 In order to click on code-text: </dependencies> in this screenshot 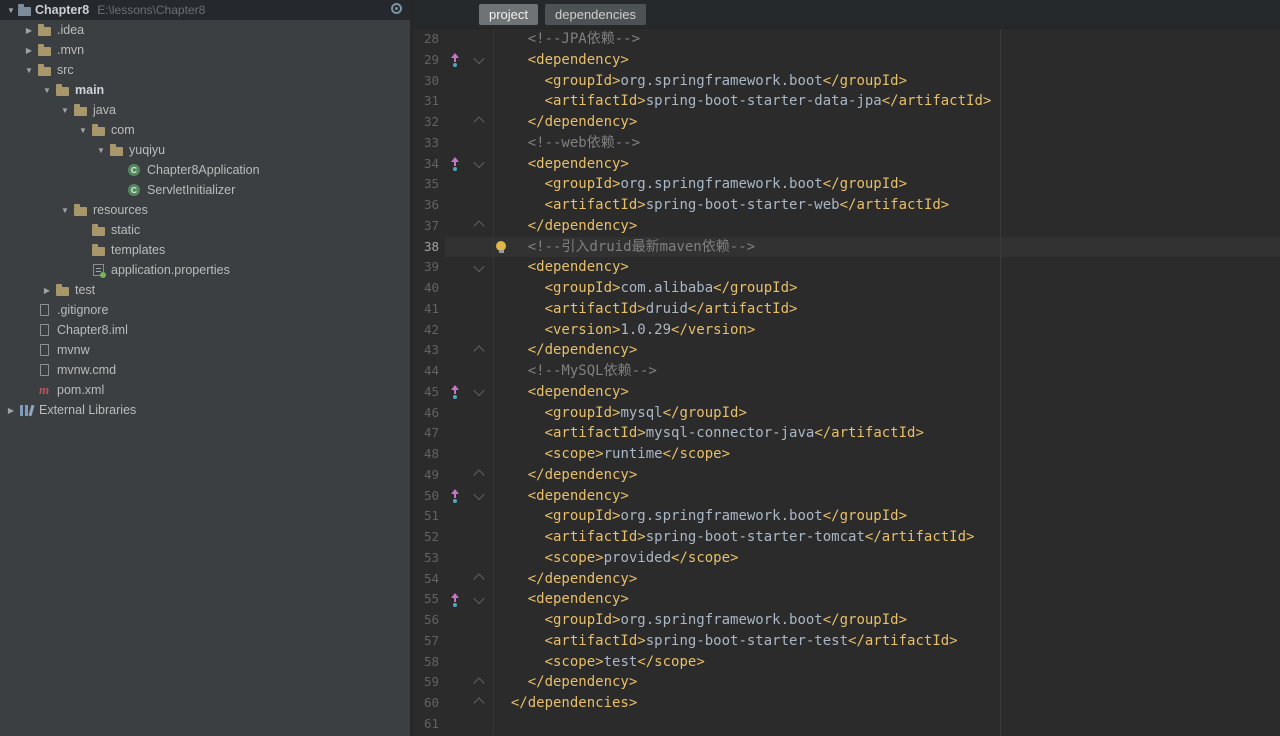, I will do `click(886, 703)`.